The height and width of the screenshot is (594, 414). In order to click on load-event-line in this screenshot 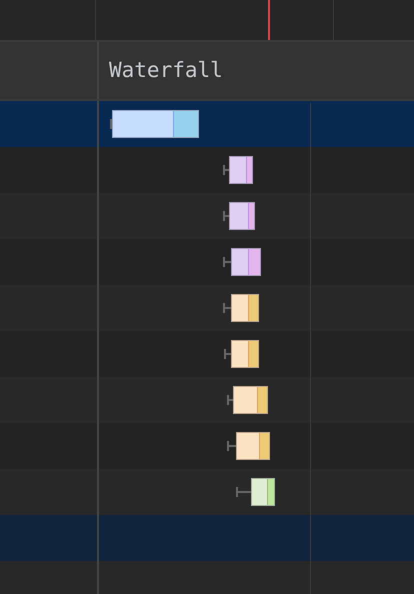, I will do `click(269, 20)`.